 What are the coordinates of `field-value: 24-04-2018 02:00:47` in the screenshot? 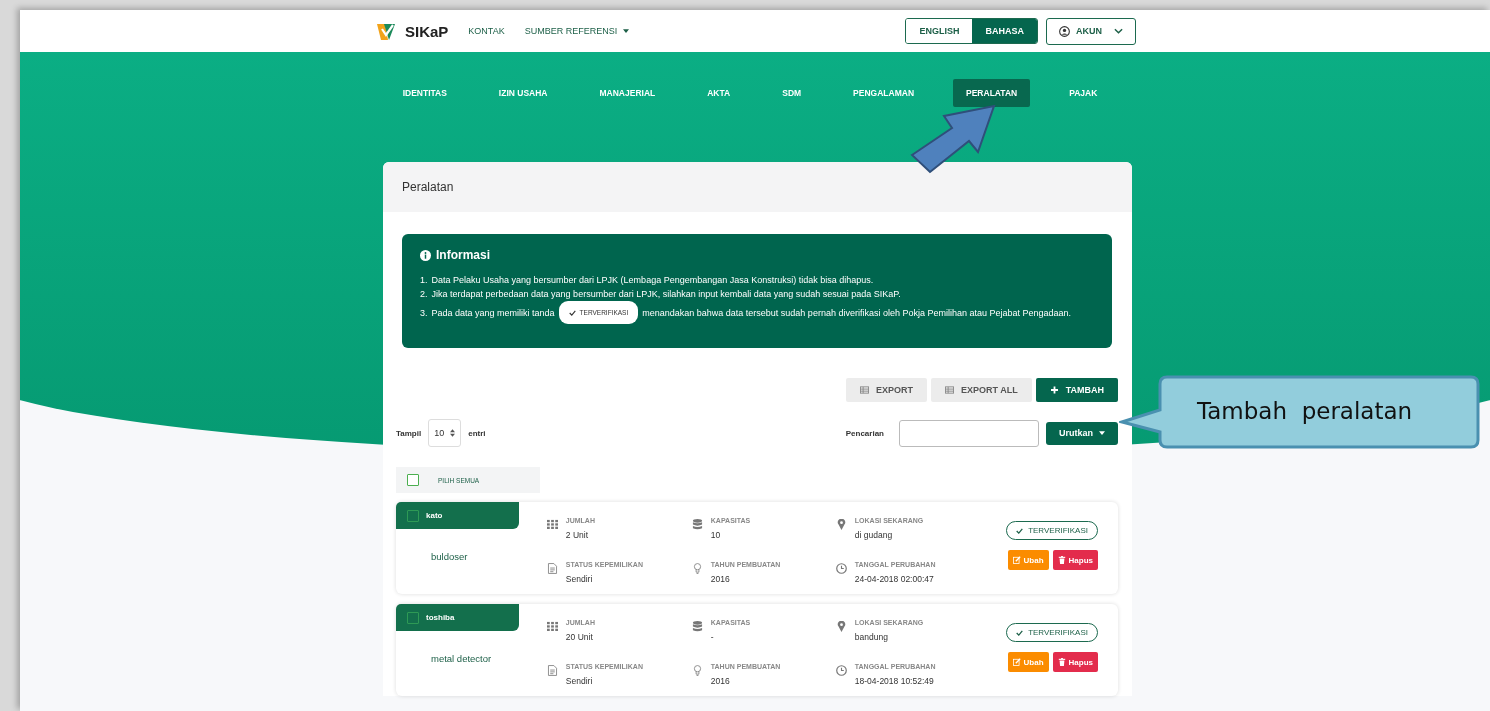 It's located at (894, 578).